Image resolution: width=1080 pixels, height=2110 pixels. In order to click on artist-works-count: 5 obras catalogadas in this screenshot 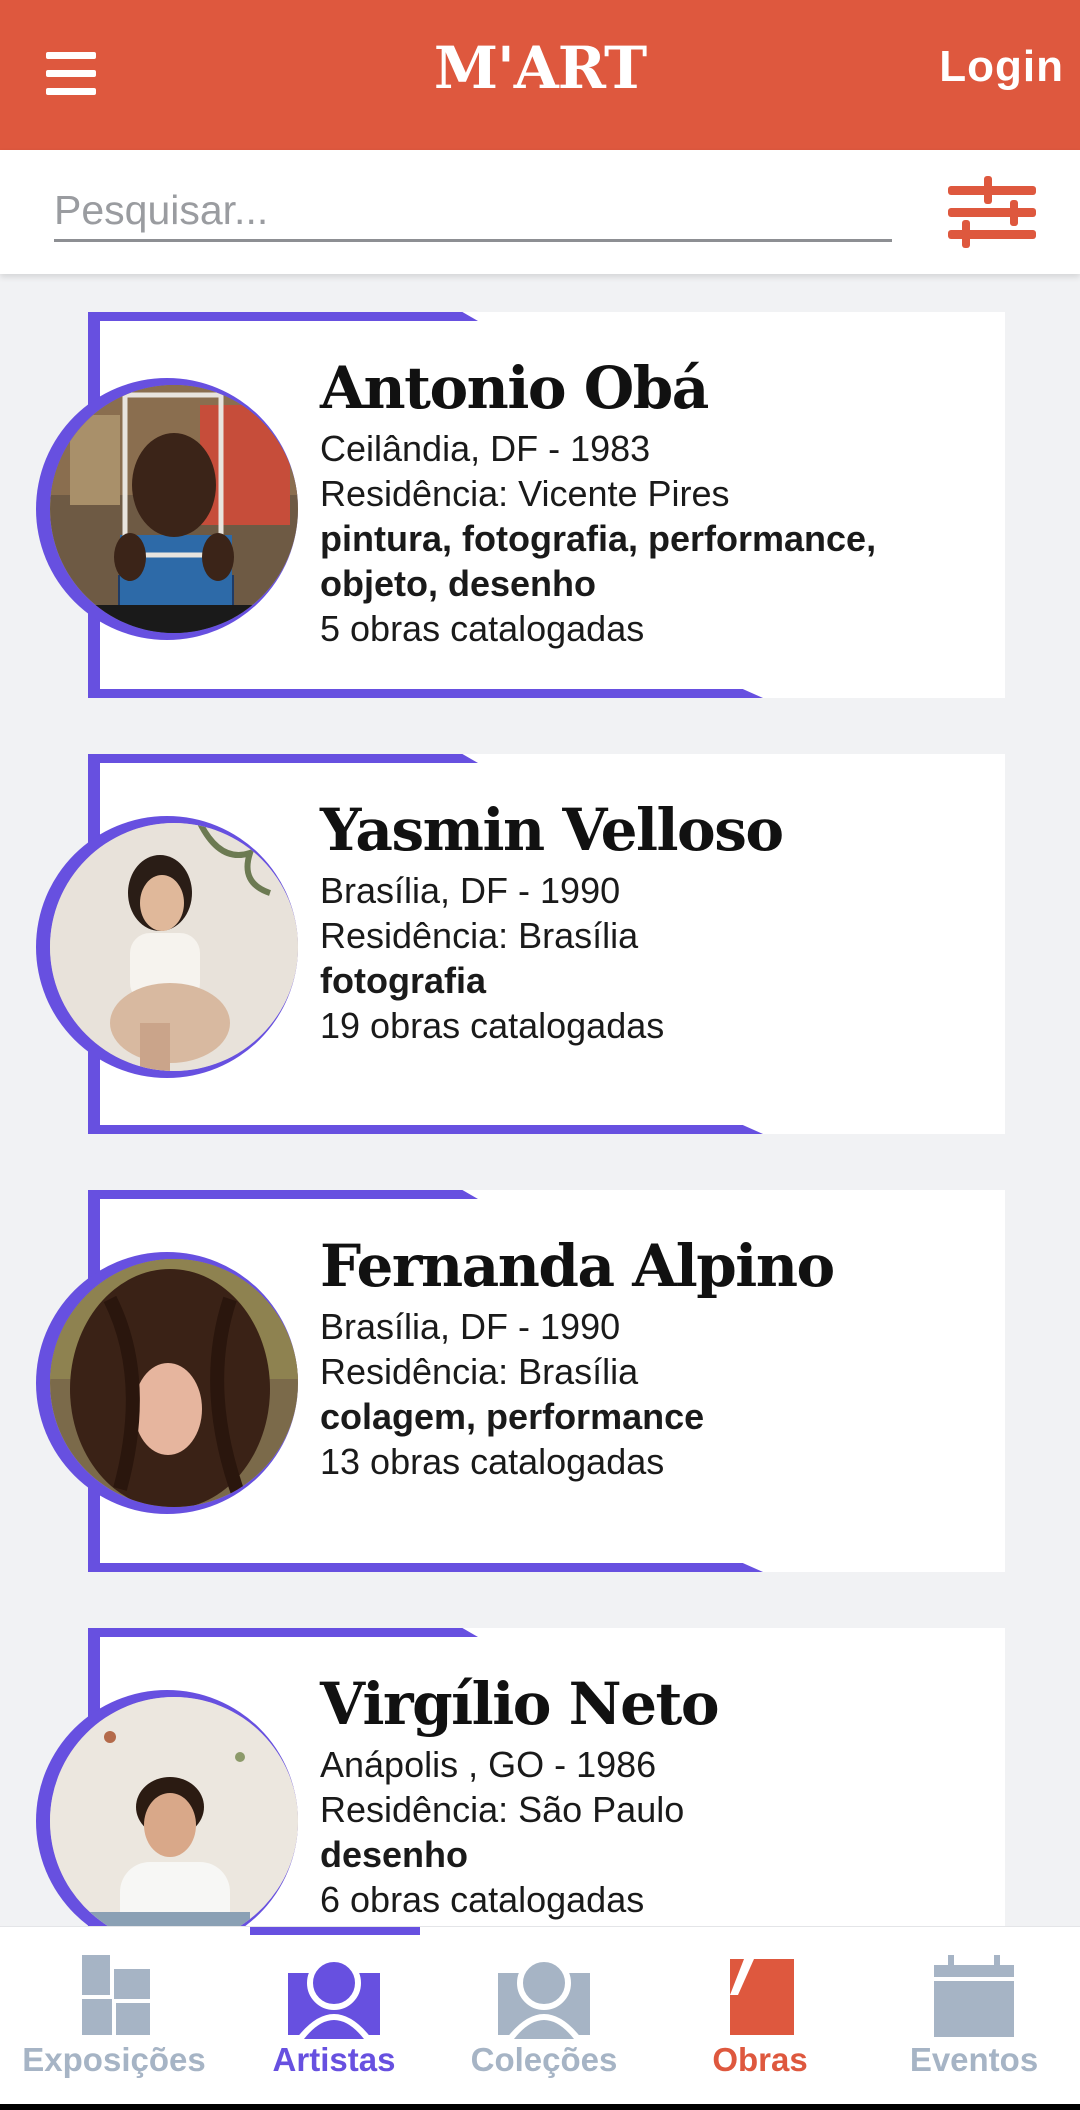, I will do `click(482, 628)`.